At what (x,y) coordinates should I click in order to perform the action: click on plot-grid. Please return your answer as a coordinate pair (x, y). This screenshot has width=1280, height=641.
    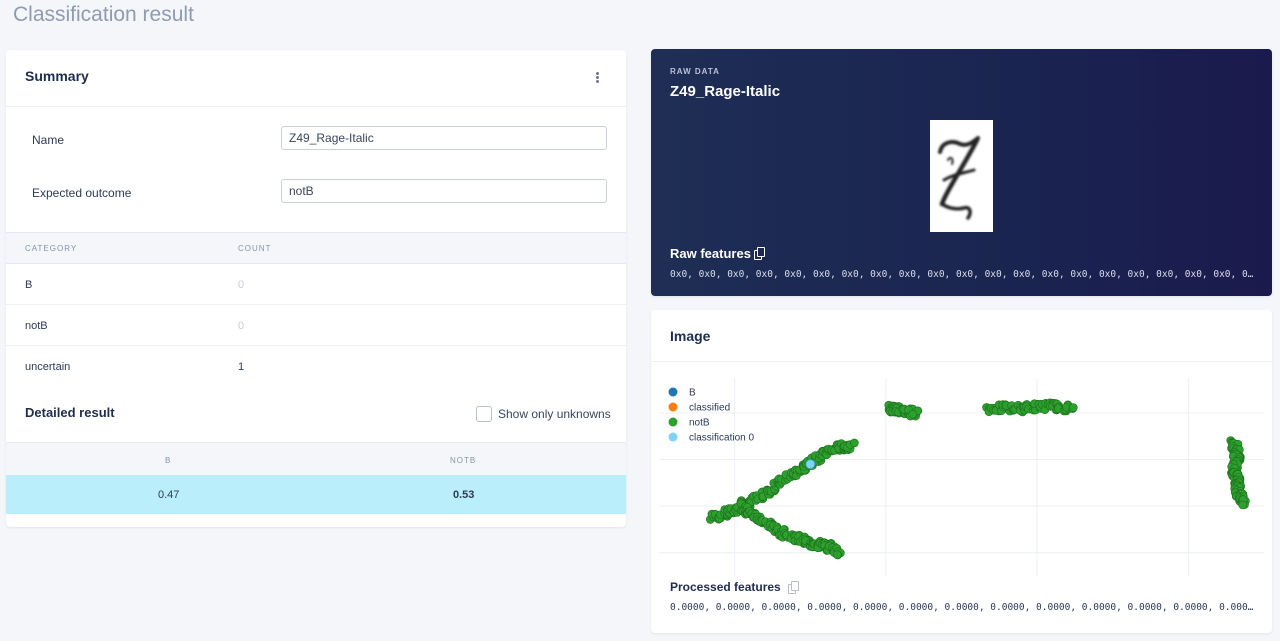
    Looking at the image, I should click on (961, 477).